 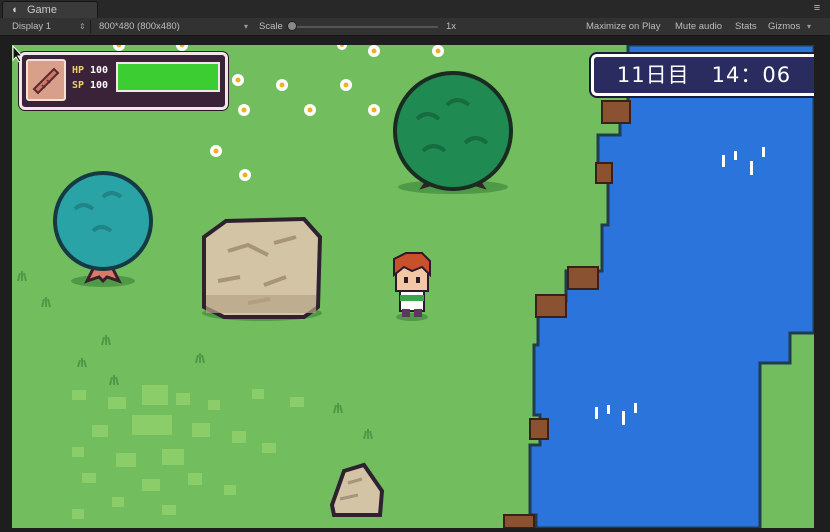 I want to click on resolution-select: 800*480 (800x480), so click(x=139, y=26).